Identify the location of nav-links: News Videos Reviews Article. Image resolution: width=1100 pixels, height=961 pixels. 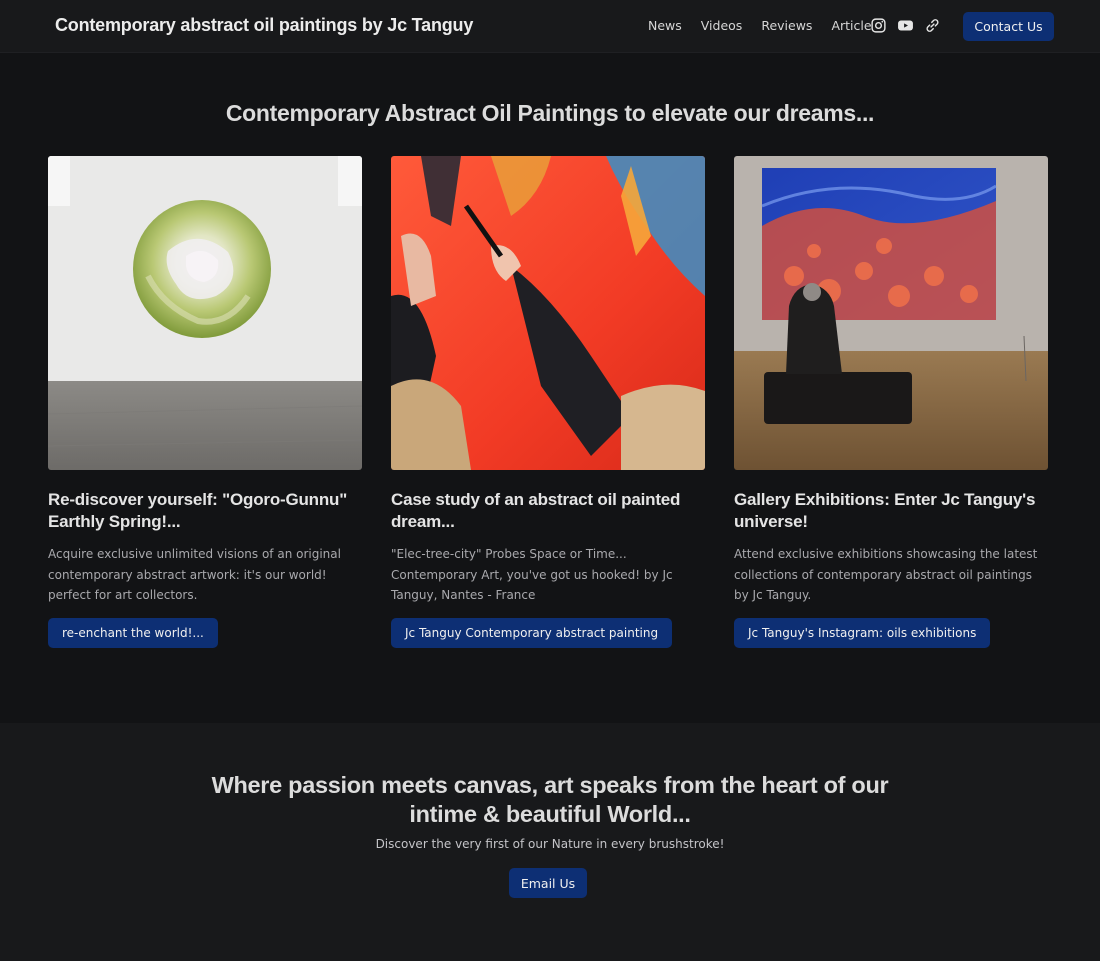
(769, 25).